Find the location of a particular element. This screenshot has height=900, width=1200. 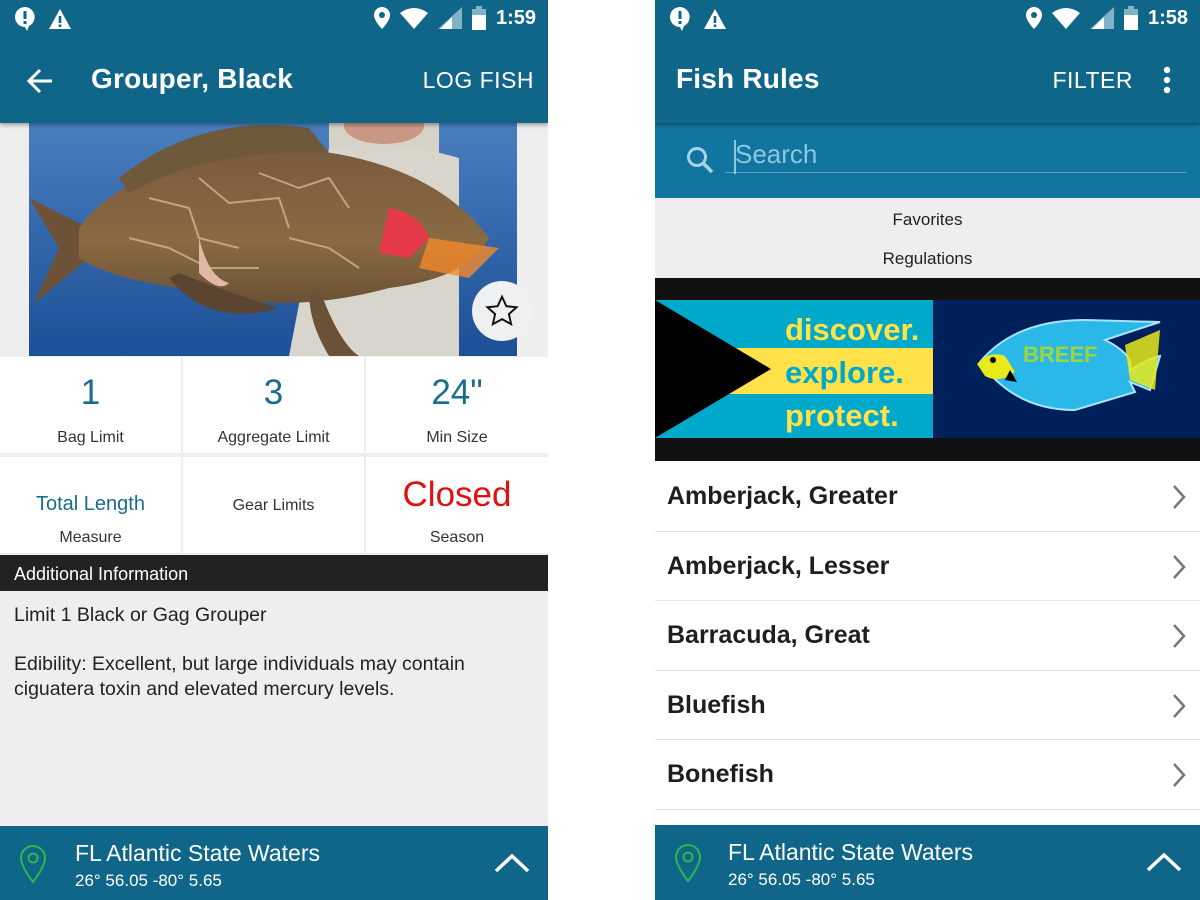

stat-label: Bag Limit is located at coordinates (90, 437).